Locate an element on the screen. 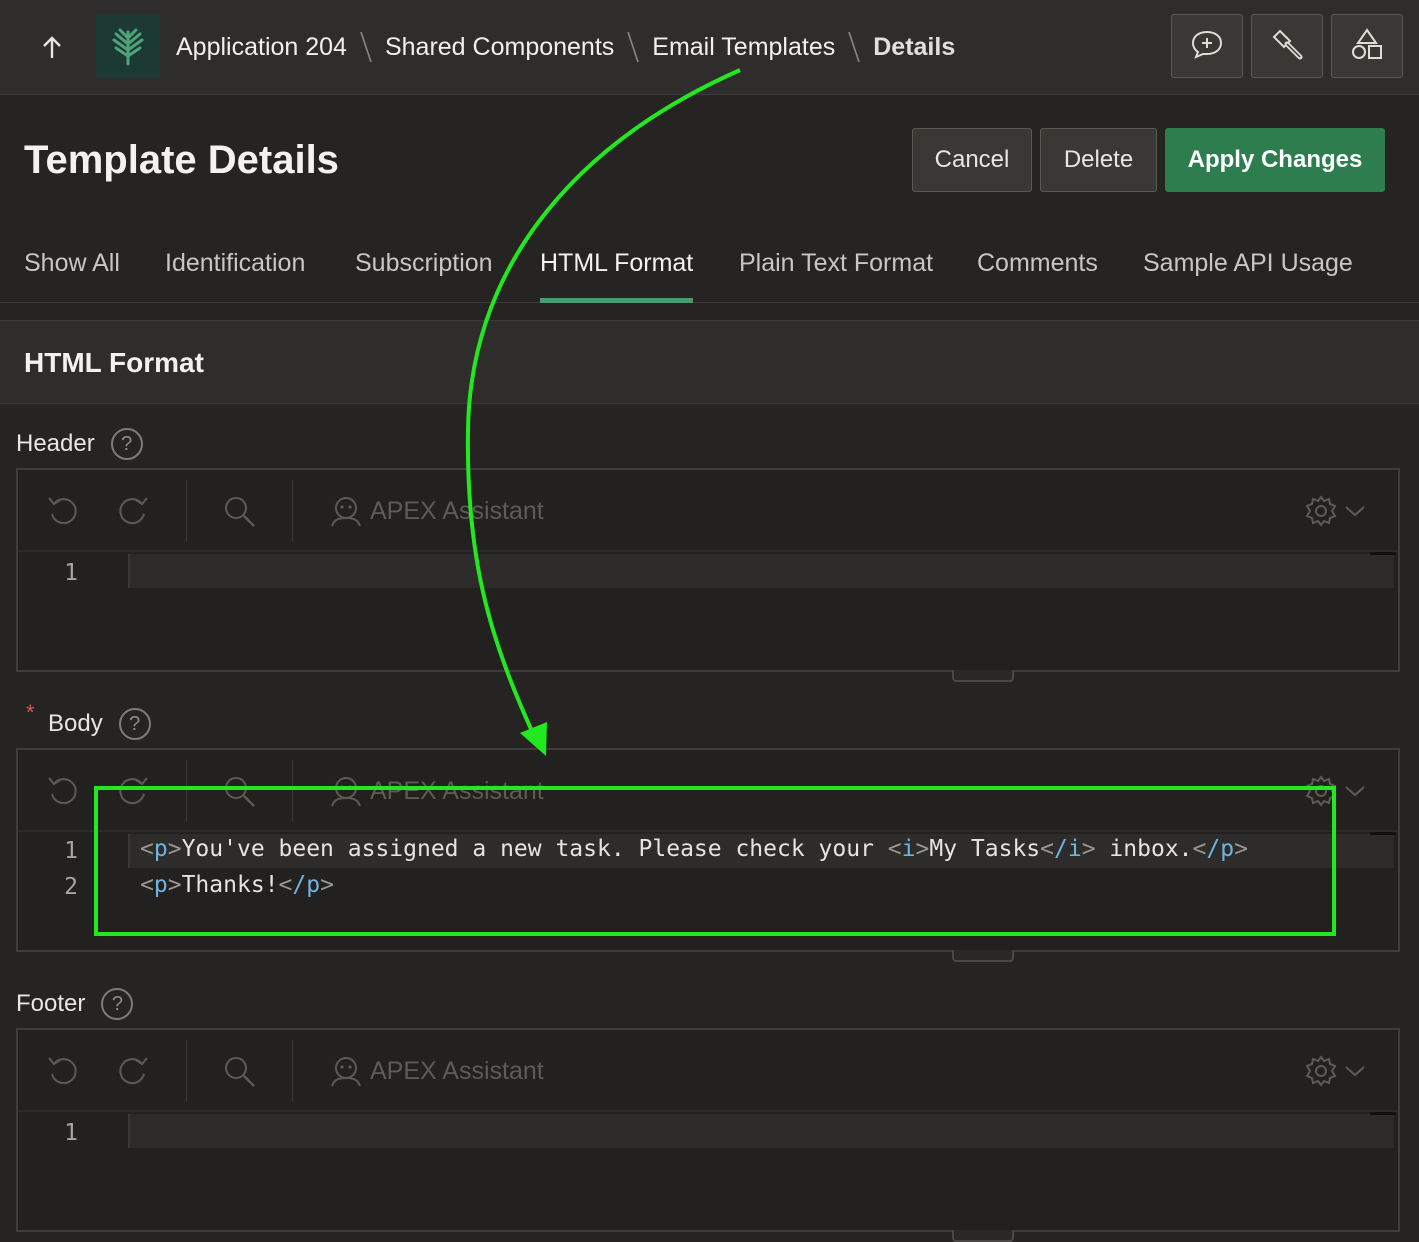 Image resolution: width=1419 pixels, height=1242 pixels. required-marker: * is located at coordinates (30, 712).